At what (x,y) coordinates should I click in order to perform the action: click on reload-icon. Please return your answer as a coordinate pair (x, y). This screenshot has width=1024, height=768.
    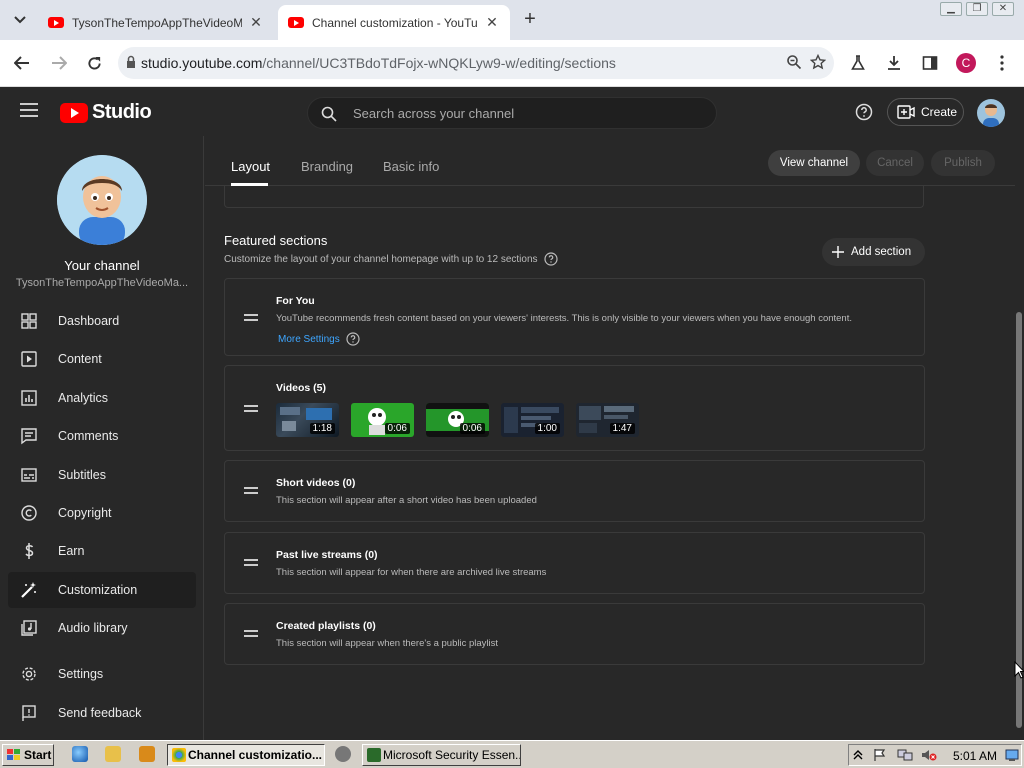
    Looking at the image, I should click on (94, 63).